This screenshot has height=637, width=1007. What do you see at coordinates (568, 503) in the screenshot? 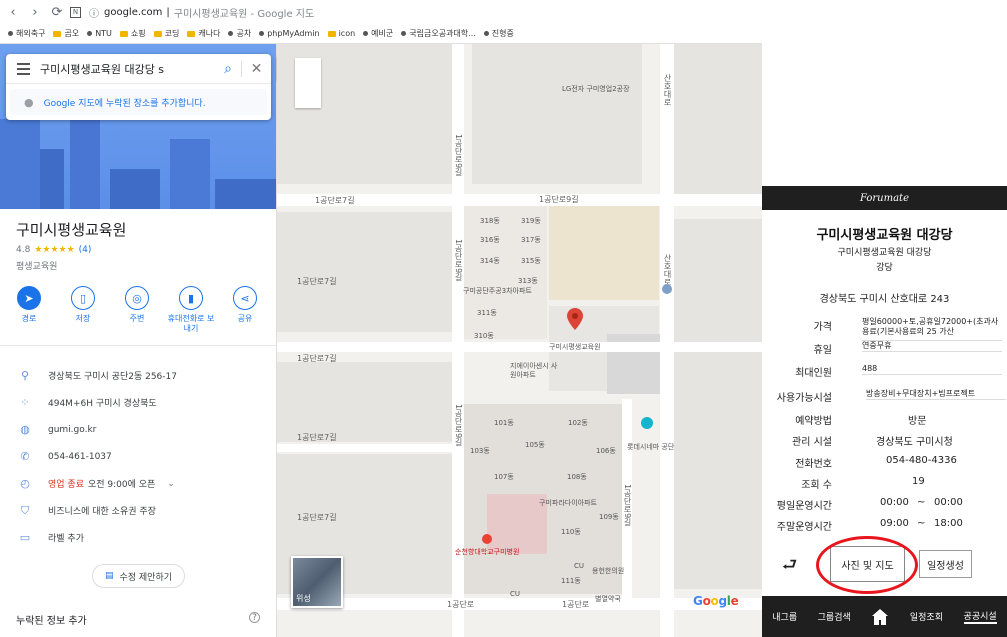
I see `poi-label: 구미파라다이아파트` at bounding box center [568, 503].